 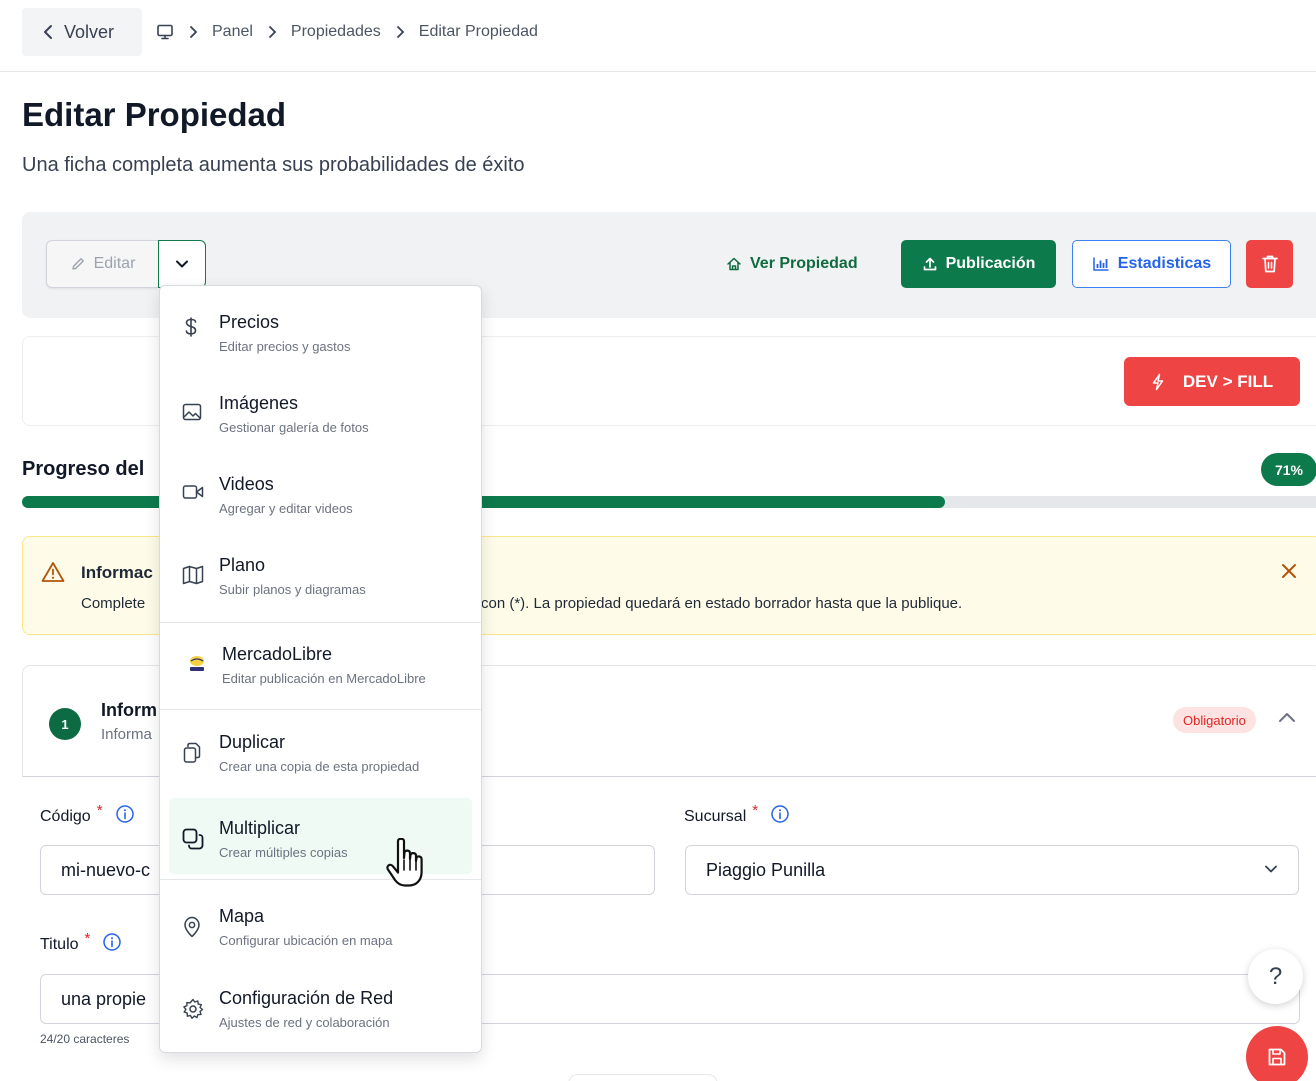 I want to click on required-badge: Obligatorio, so click(x=1214, y=720).